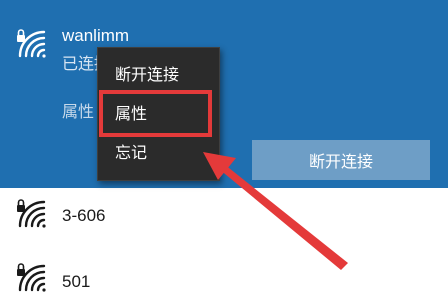 Image resolution: width=448 pixels, height=308 pixels. What do you see at coordinates (341, 160) in the screenshot?
I see `disconnect-button: 断开连接` at bounding box center [341, 160].